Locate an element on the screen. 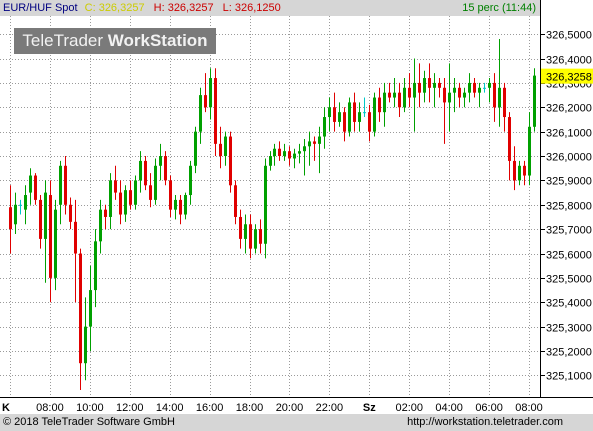  low-value-label: L: 326,1250 is located at coordinates (251, 8).